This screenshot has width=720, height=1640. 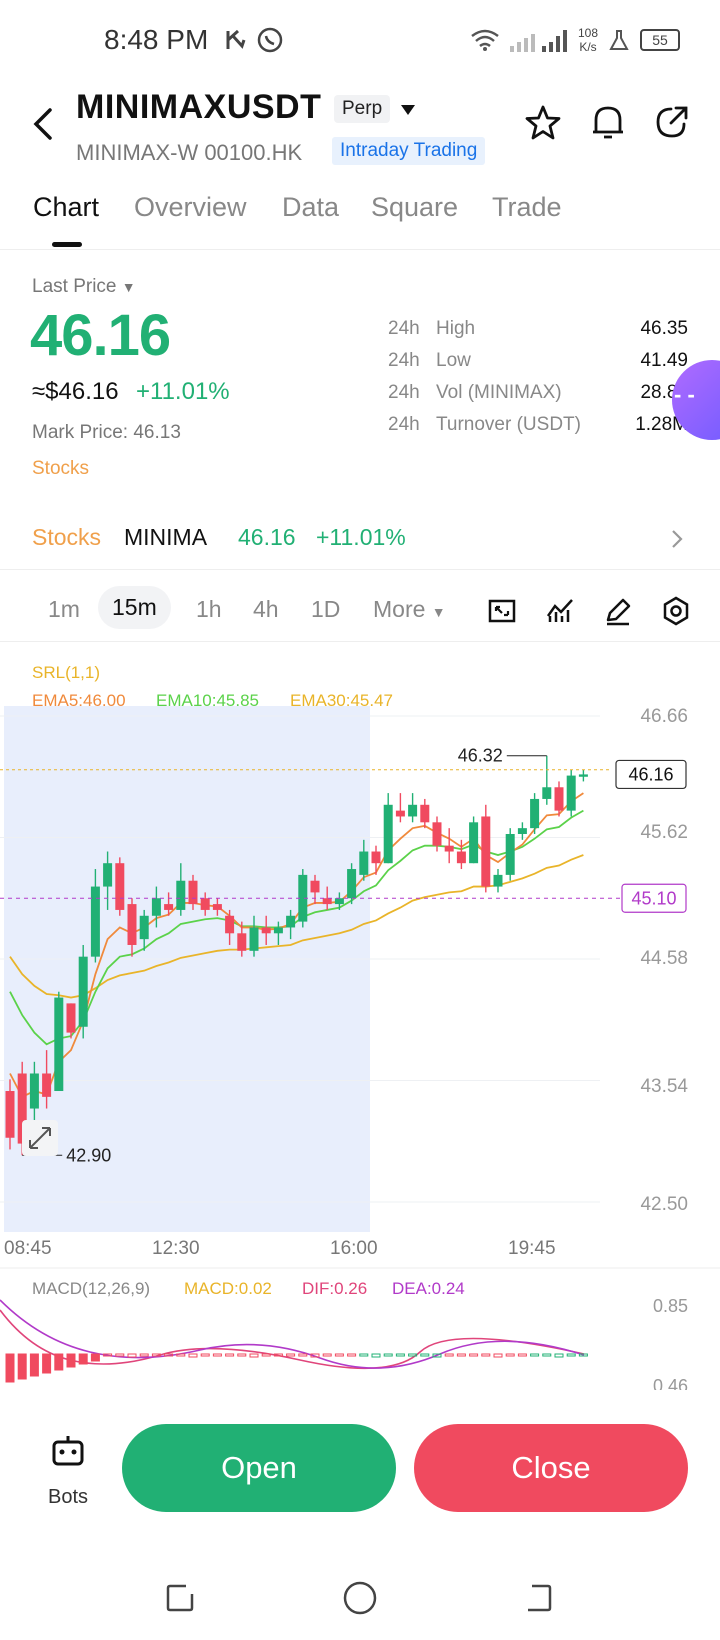 What do you see at coordinates (236, 39) in the screenshot?
I see `app-notification-icon` at bounding box center [236, 39].